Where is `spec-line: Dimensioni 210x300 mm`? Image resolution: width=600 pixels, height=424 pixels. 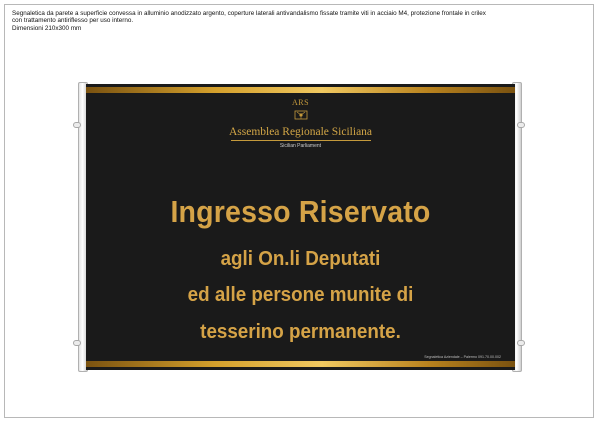 spec-line: Dimensioni 210x300 mm is located at coordinates (47, 28).